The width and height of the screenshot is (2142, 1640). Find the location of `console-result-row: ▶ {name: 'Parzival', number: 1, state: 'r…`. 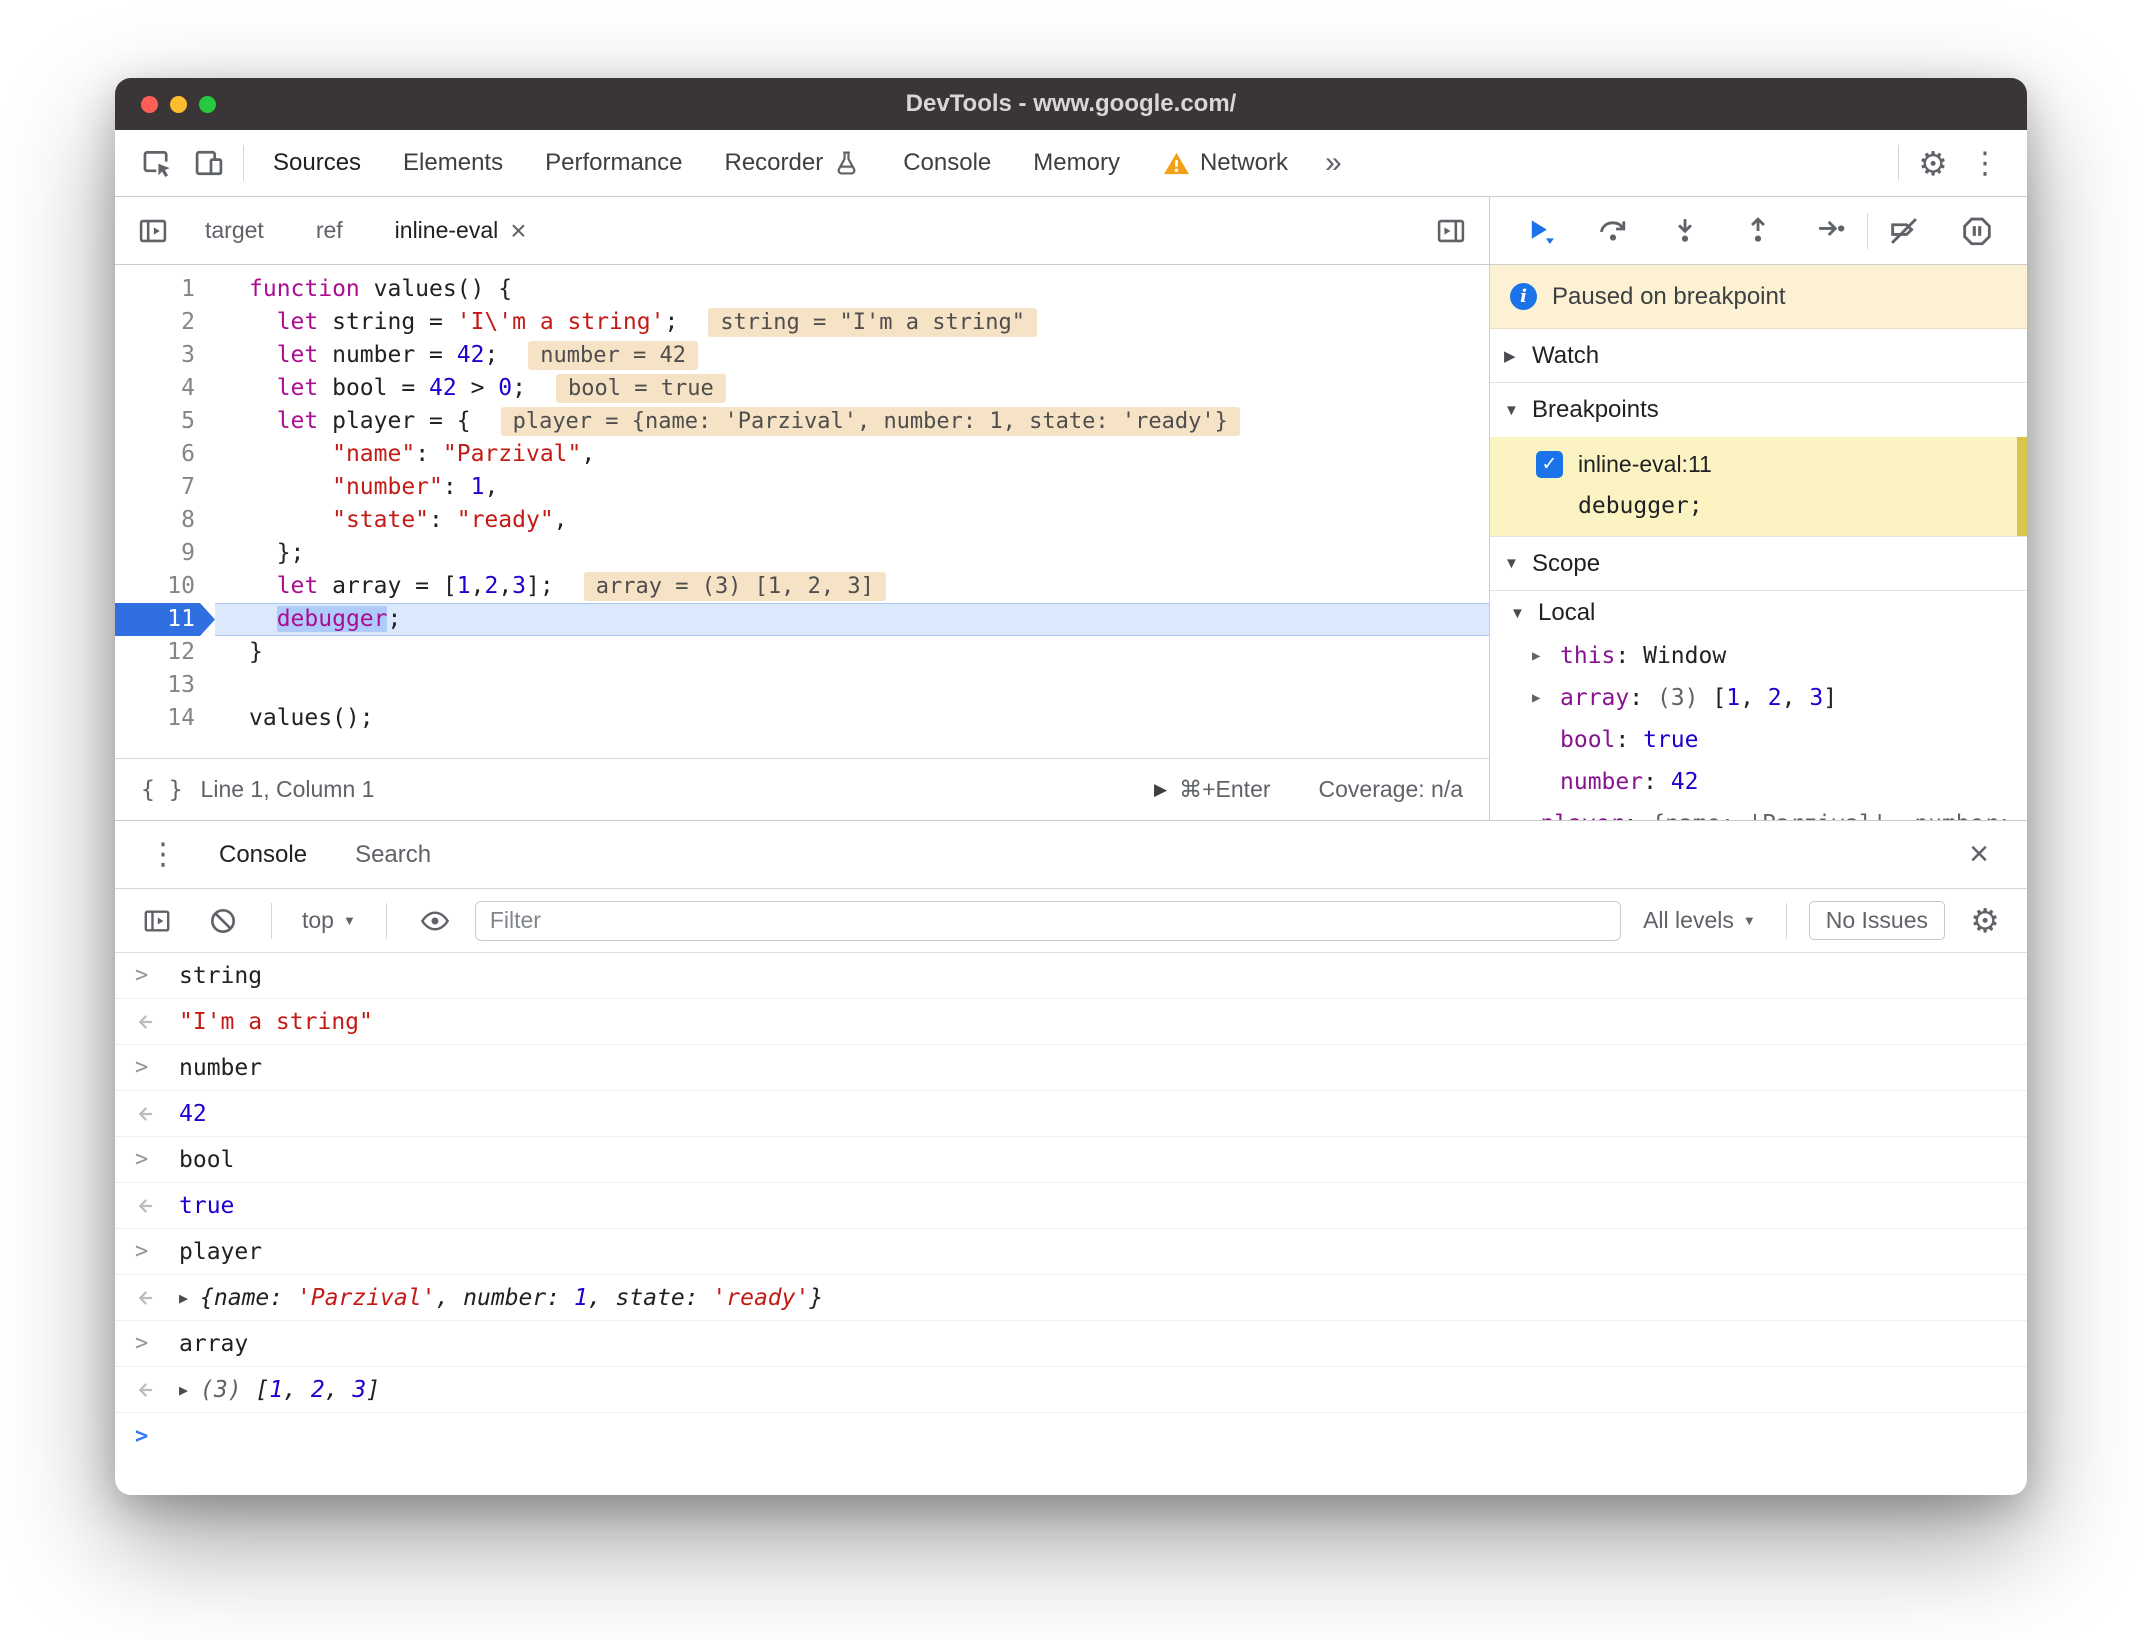

console-result-row: ▶ {name: 'Parzival', number: 1, state: 'r… is located at coordinates (1071, 1298).